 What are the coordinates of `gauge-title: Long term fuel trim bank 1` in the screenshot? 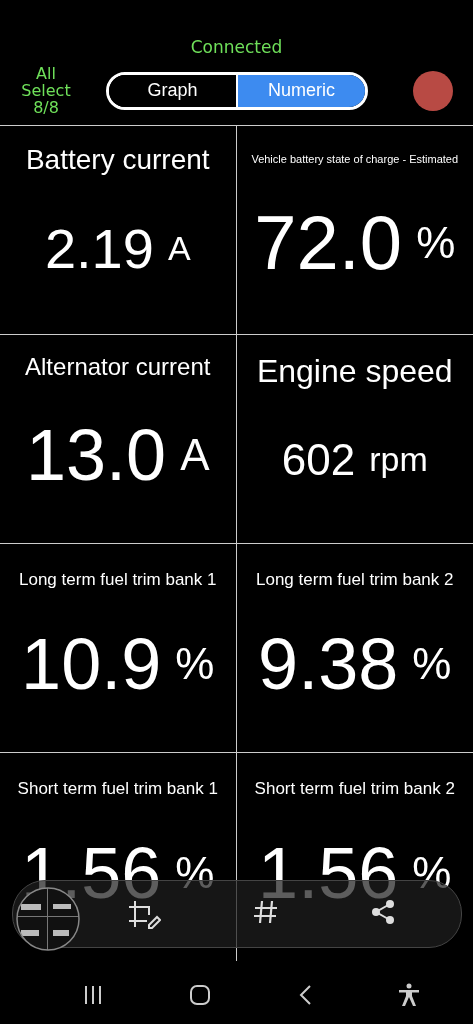 It's located at (118, 580).